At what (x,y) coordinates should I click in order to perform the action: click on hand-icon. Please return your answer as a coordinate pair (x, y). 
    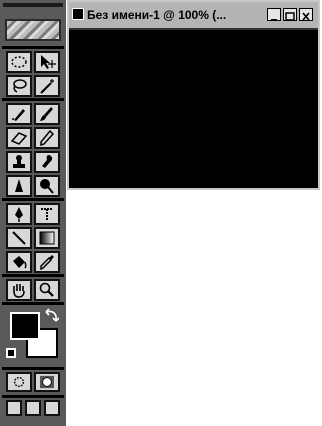
    Looking at the image, I should click on (19, 291).